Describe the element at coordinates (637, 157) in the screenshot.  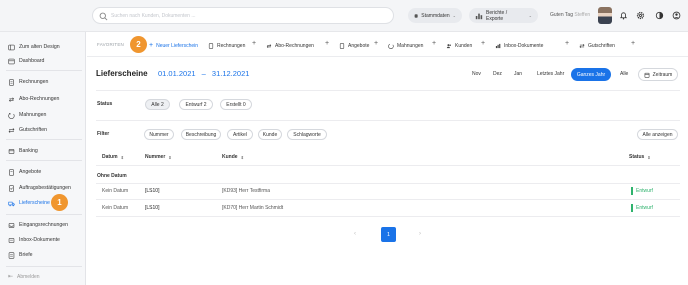
I see `col-header-label: Status` at that location.